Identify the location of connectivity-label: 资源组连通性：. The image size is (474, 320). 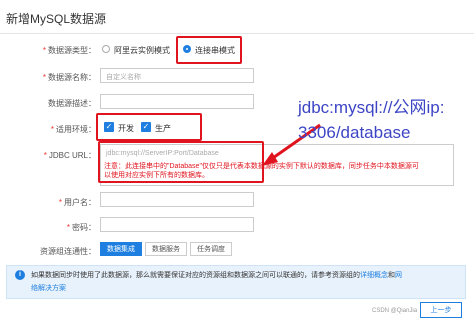
(68, 251).